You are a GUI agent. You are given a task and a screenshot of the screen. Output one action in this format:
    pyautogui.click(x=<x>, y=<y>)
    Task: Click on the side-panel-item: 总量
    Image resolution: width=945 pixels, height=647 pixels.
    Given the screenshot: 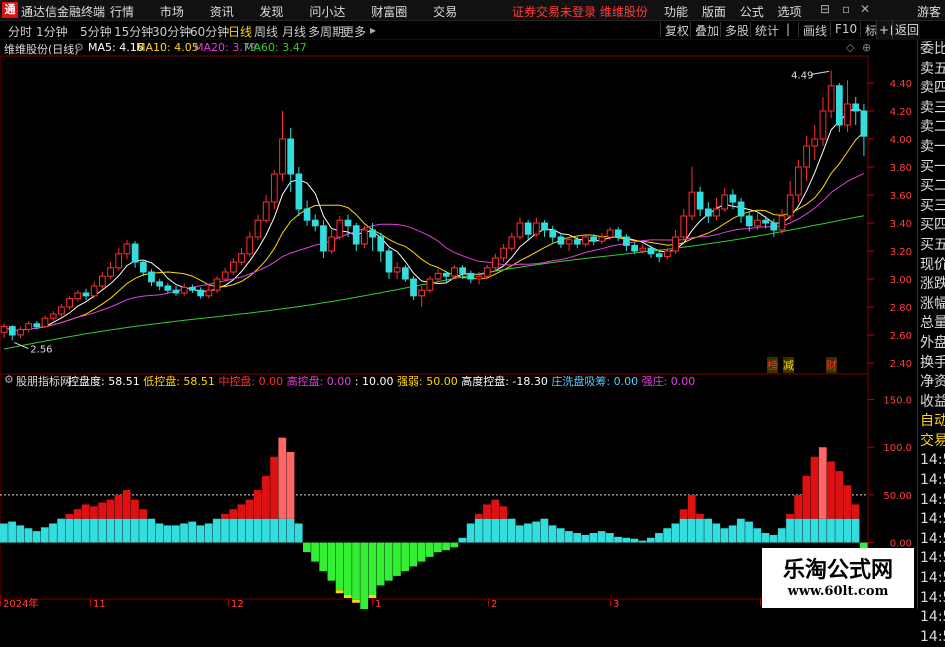 What is the action you would take?
    pyautogui.click(x=931, y=324)
    